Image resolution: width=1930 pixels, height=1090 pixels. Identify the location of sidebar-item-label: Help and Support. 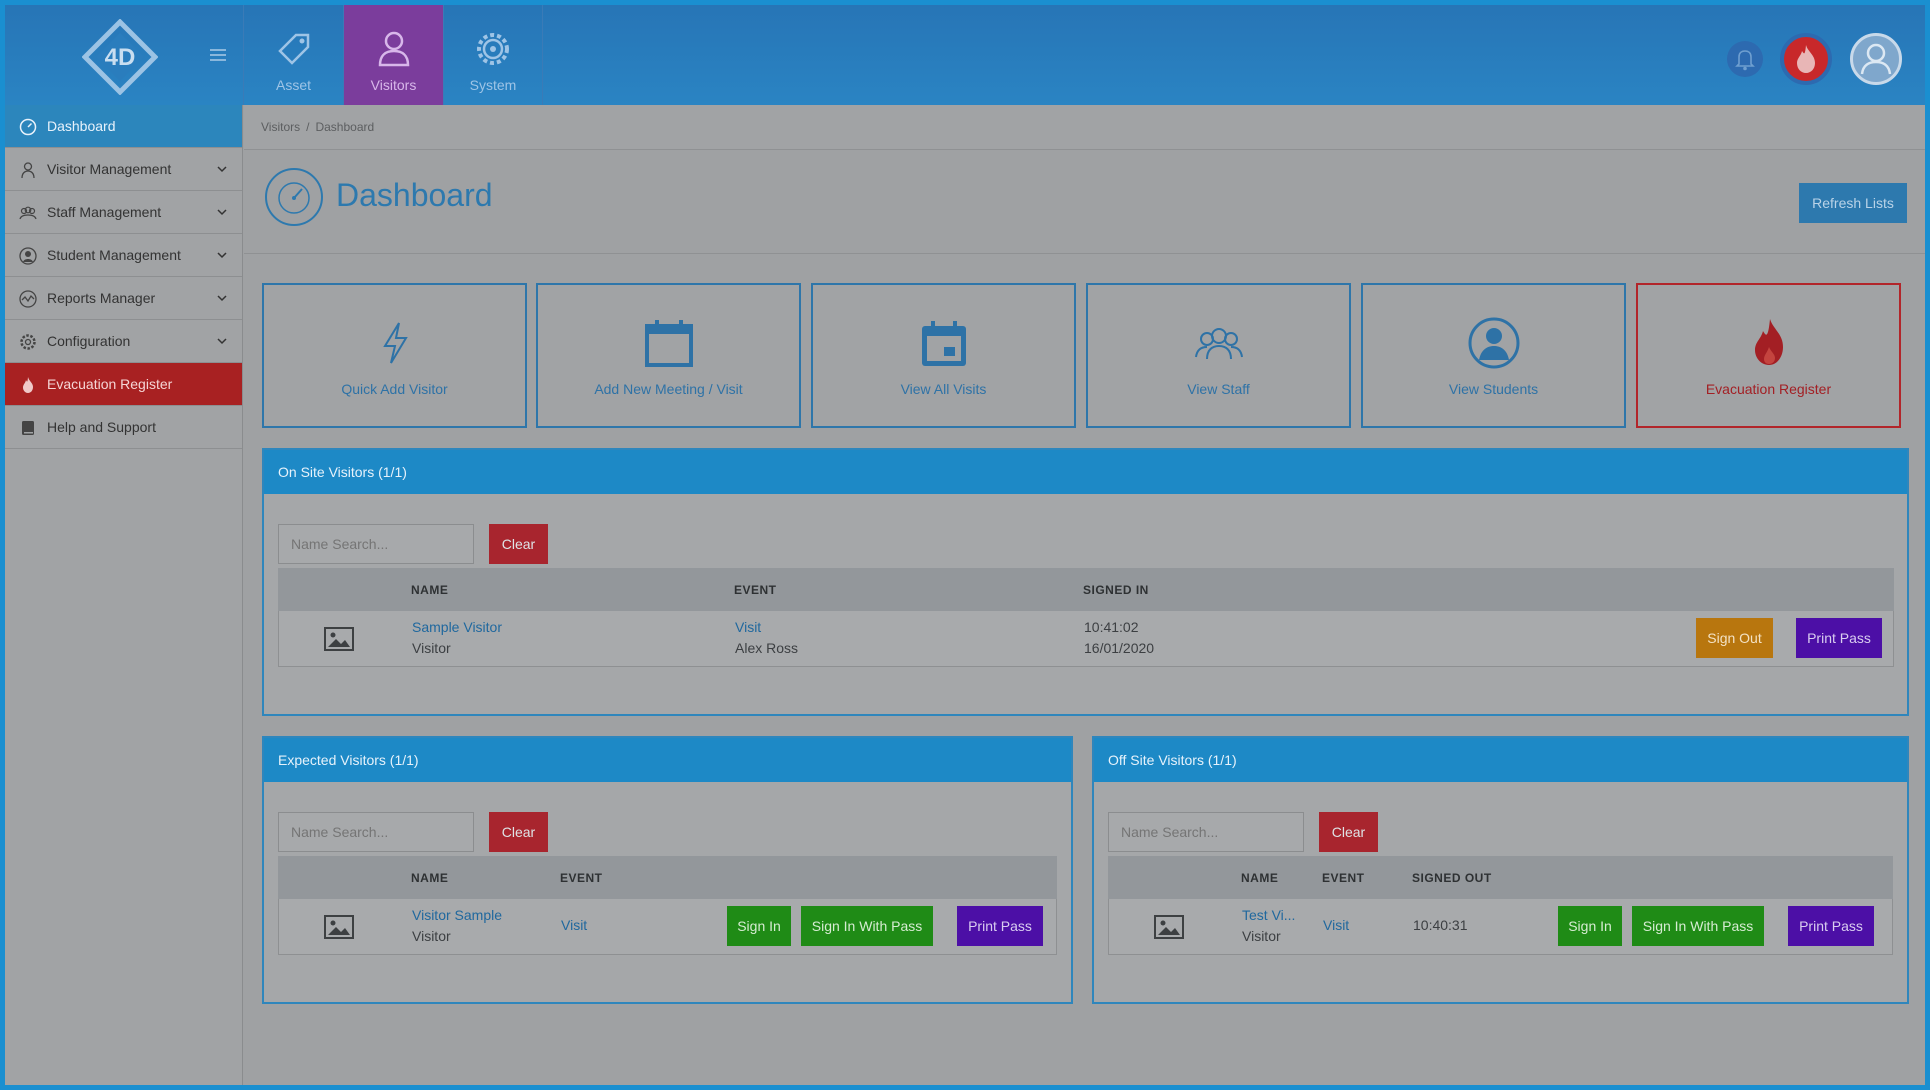
(101, 427).